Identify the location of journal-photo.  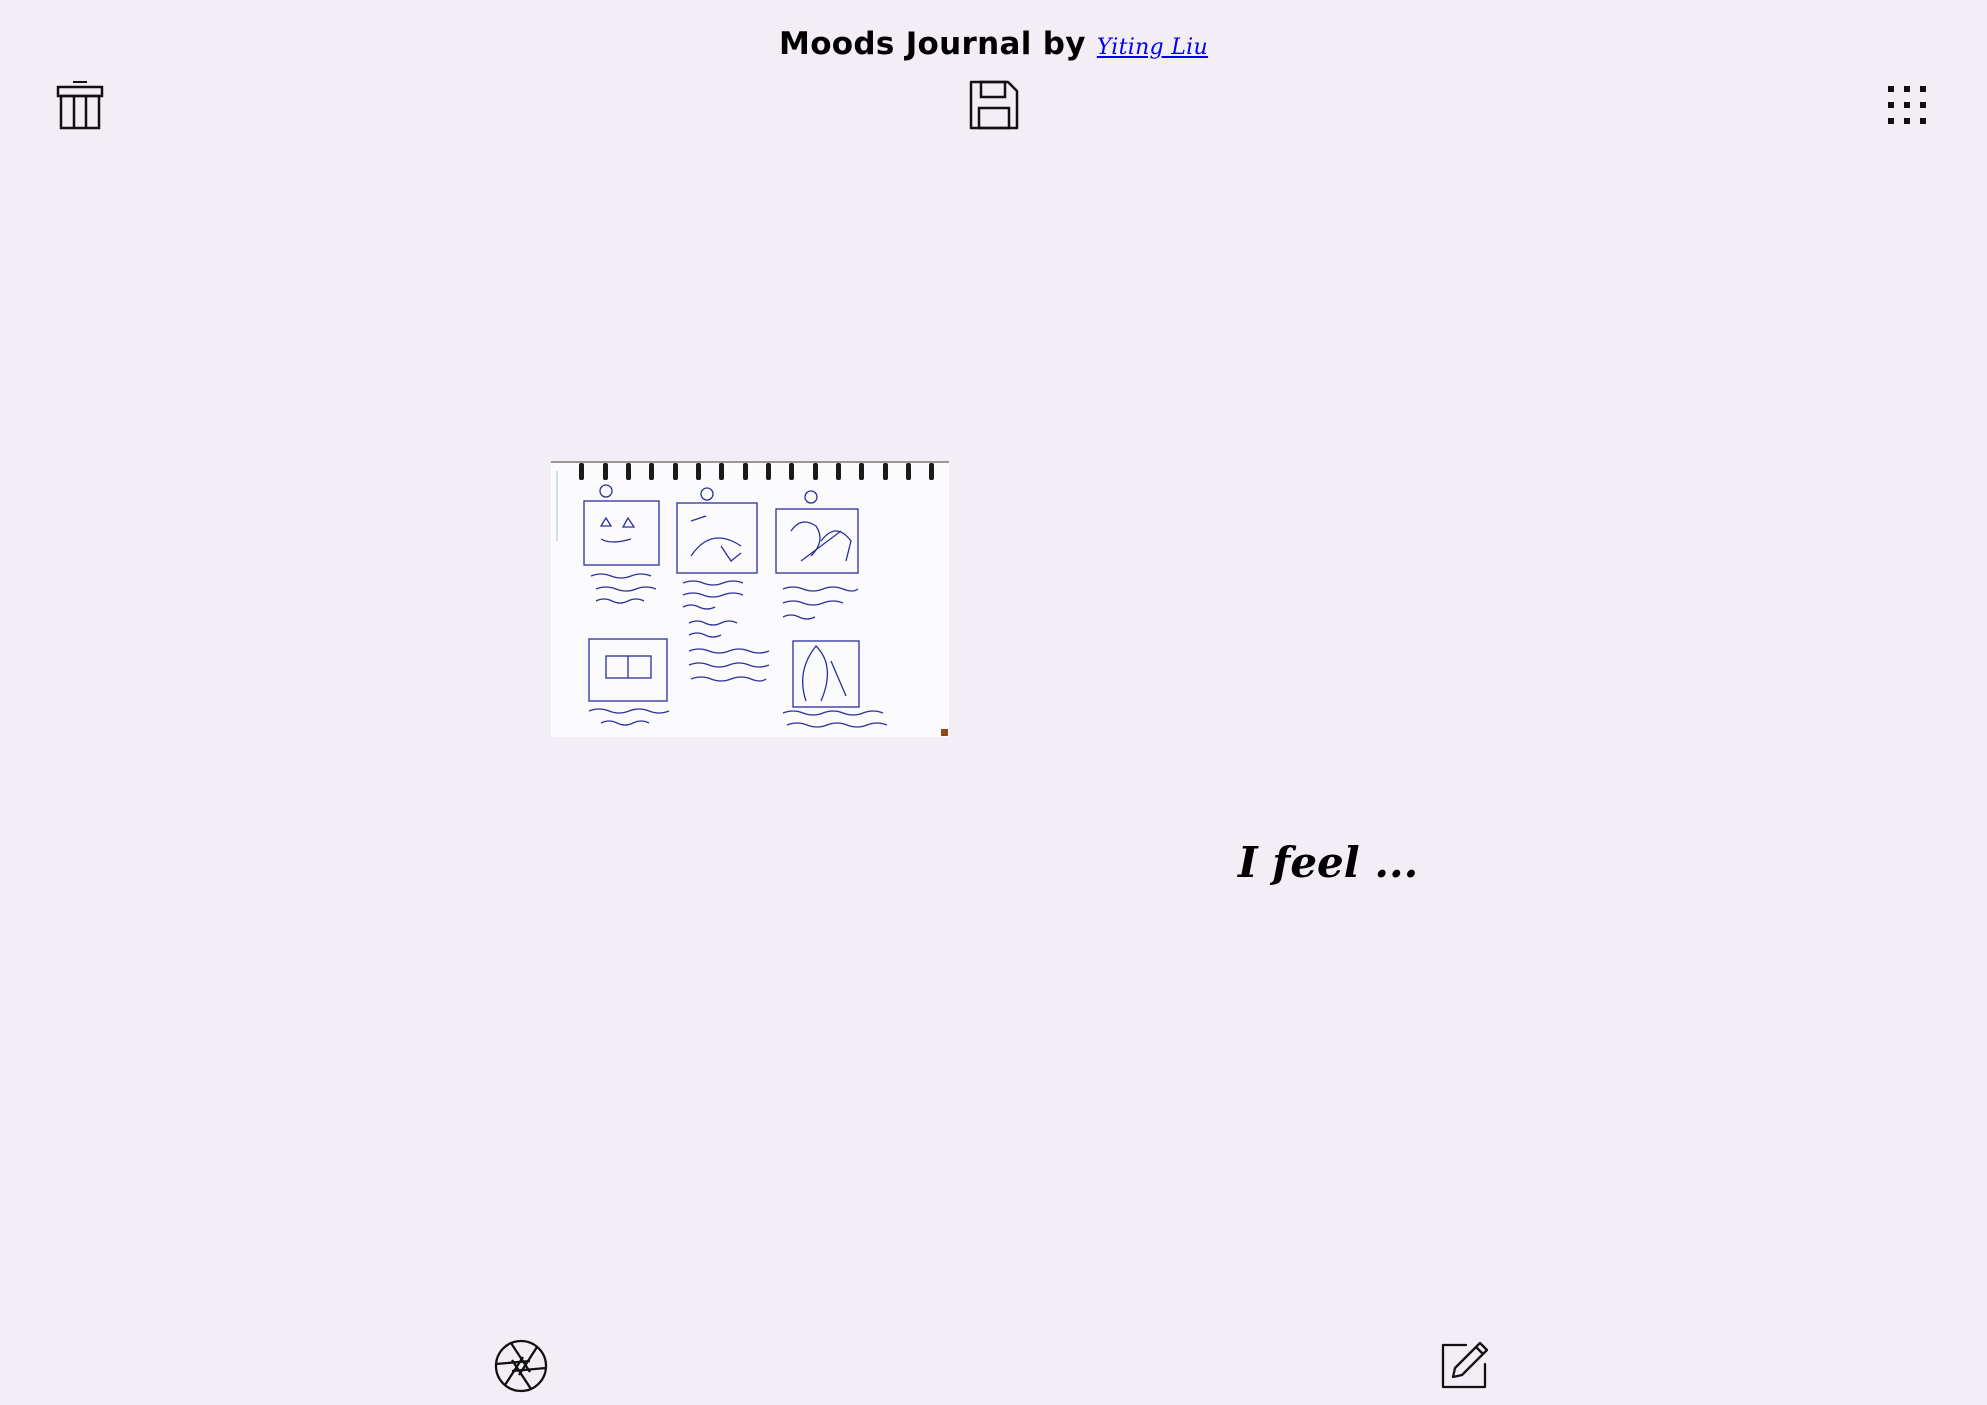
(750, 599).